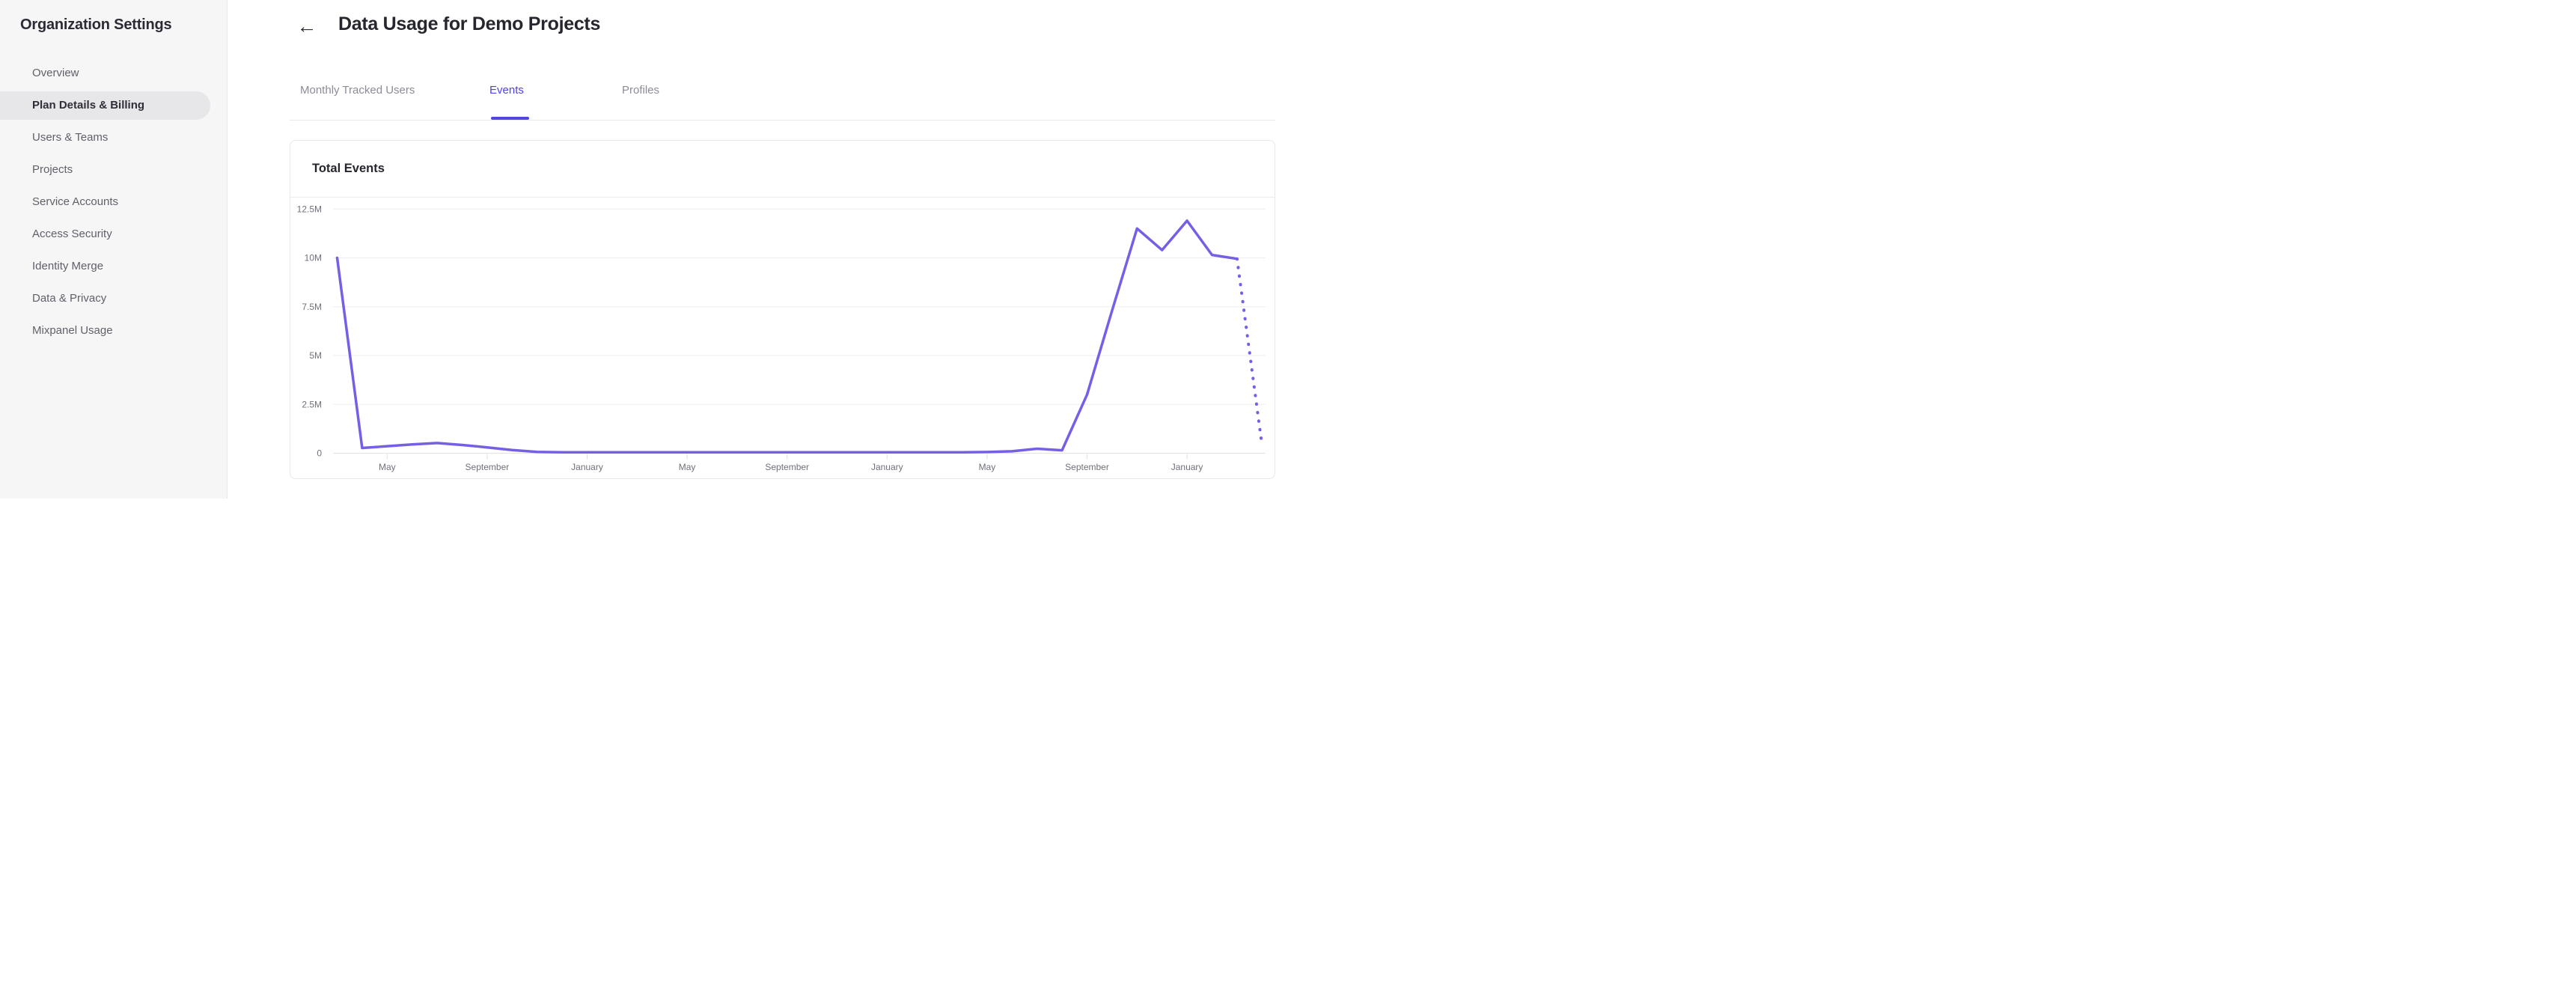  Describe the element at coordinates (114, 330) in the screenshot. I see `sidebar-item-mixpanel-usage: Mixpanel Usage` at that location.